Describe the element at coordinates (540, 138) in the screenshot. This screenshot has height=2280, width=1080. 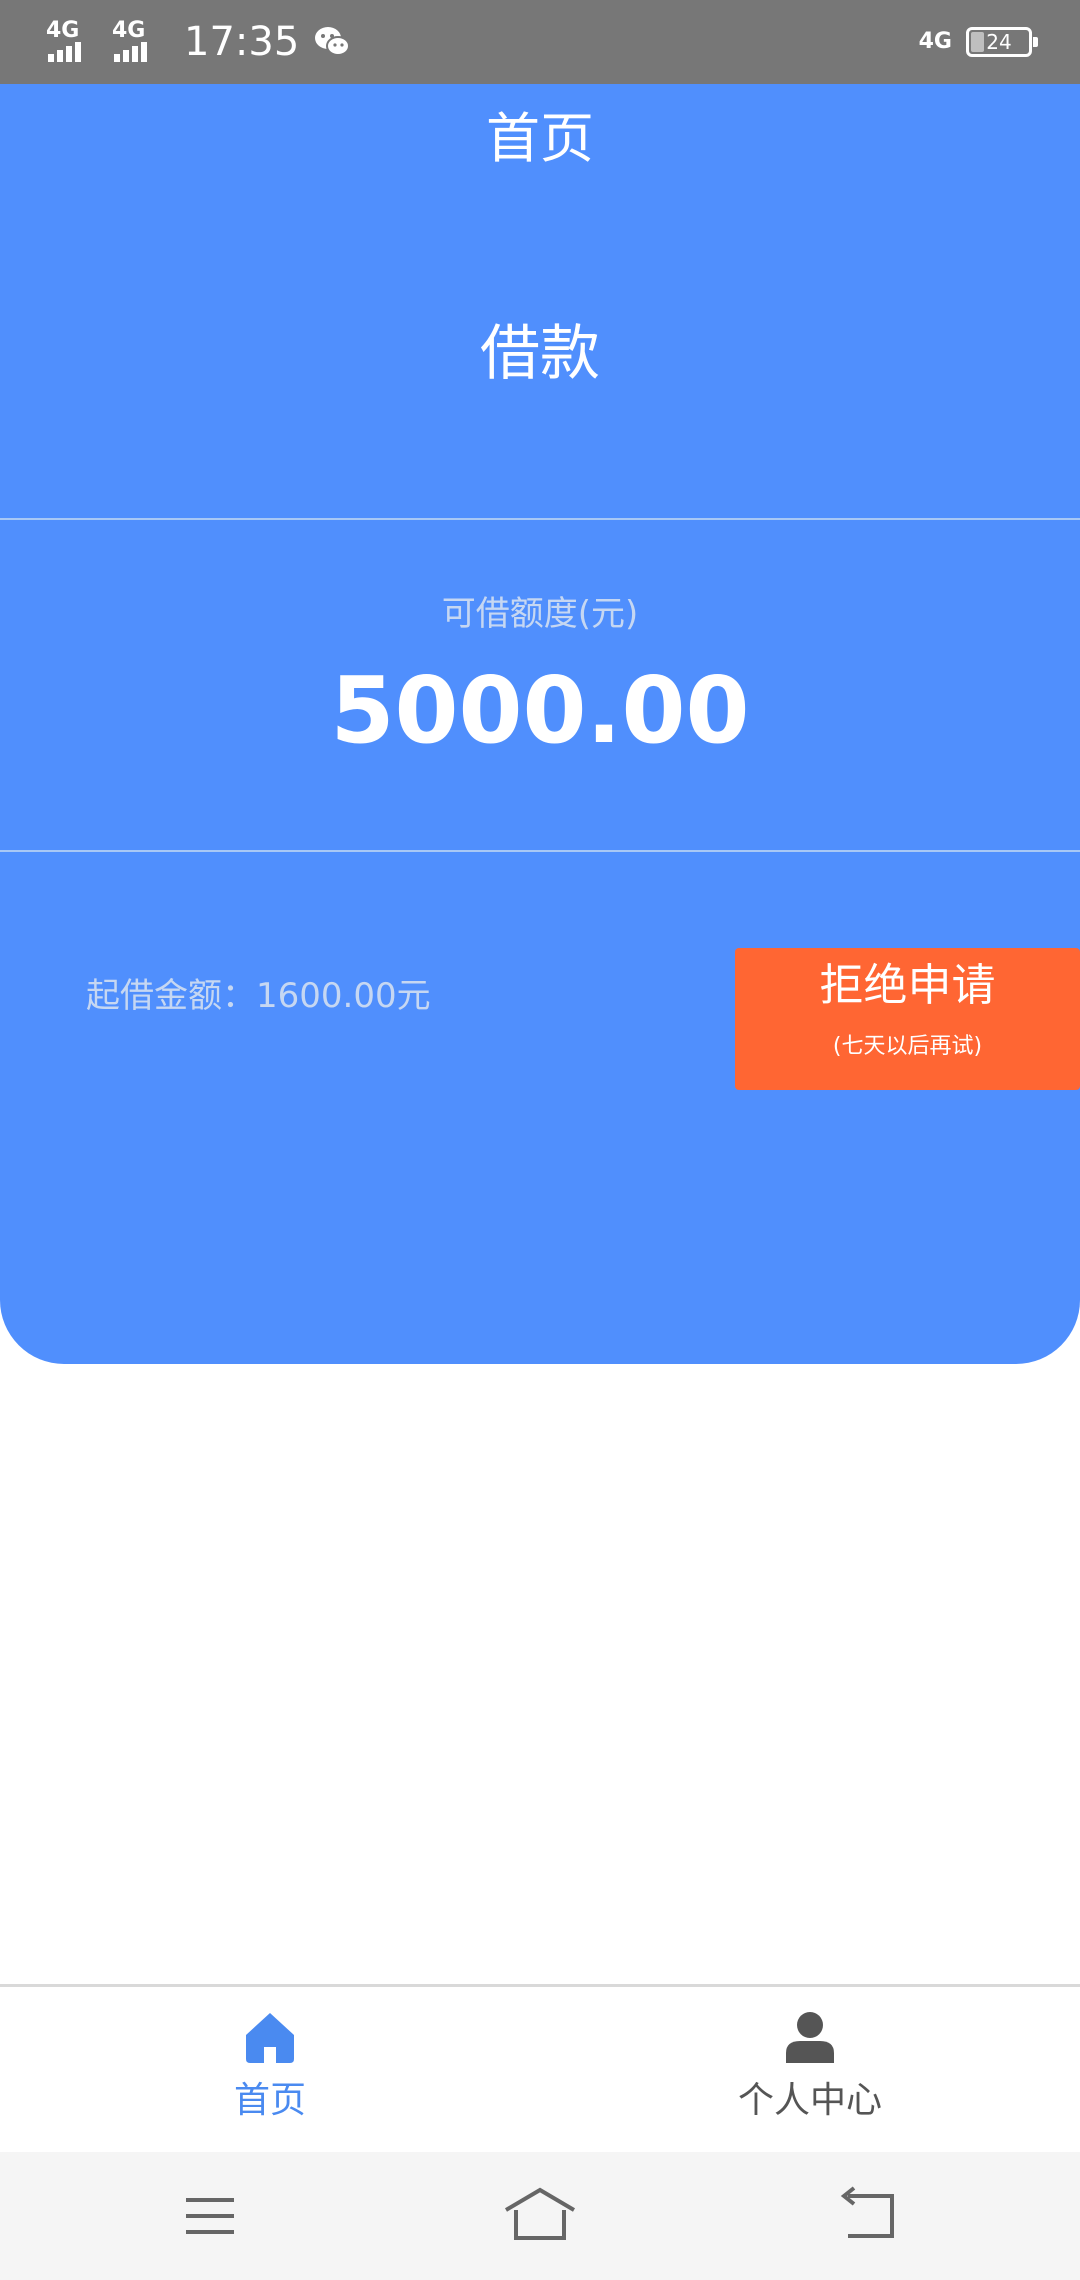
I see `page-title: 首页` at that location.